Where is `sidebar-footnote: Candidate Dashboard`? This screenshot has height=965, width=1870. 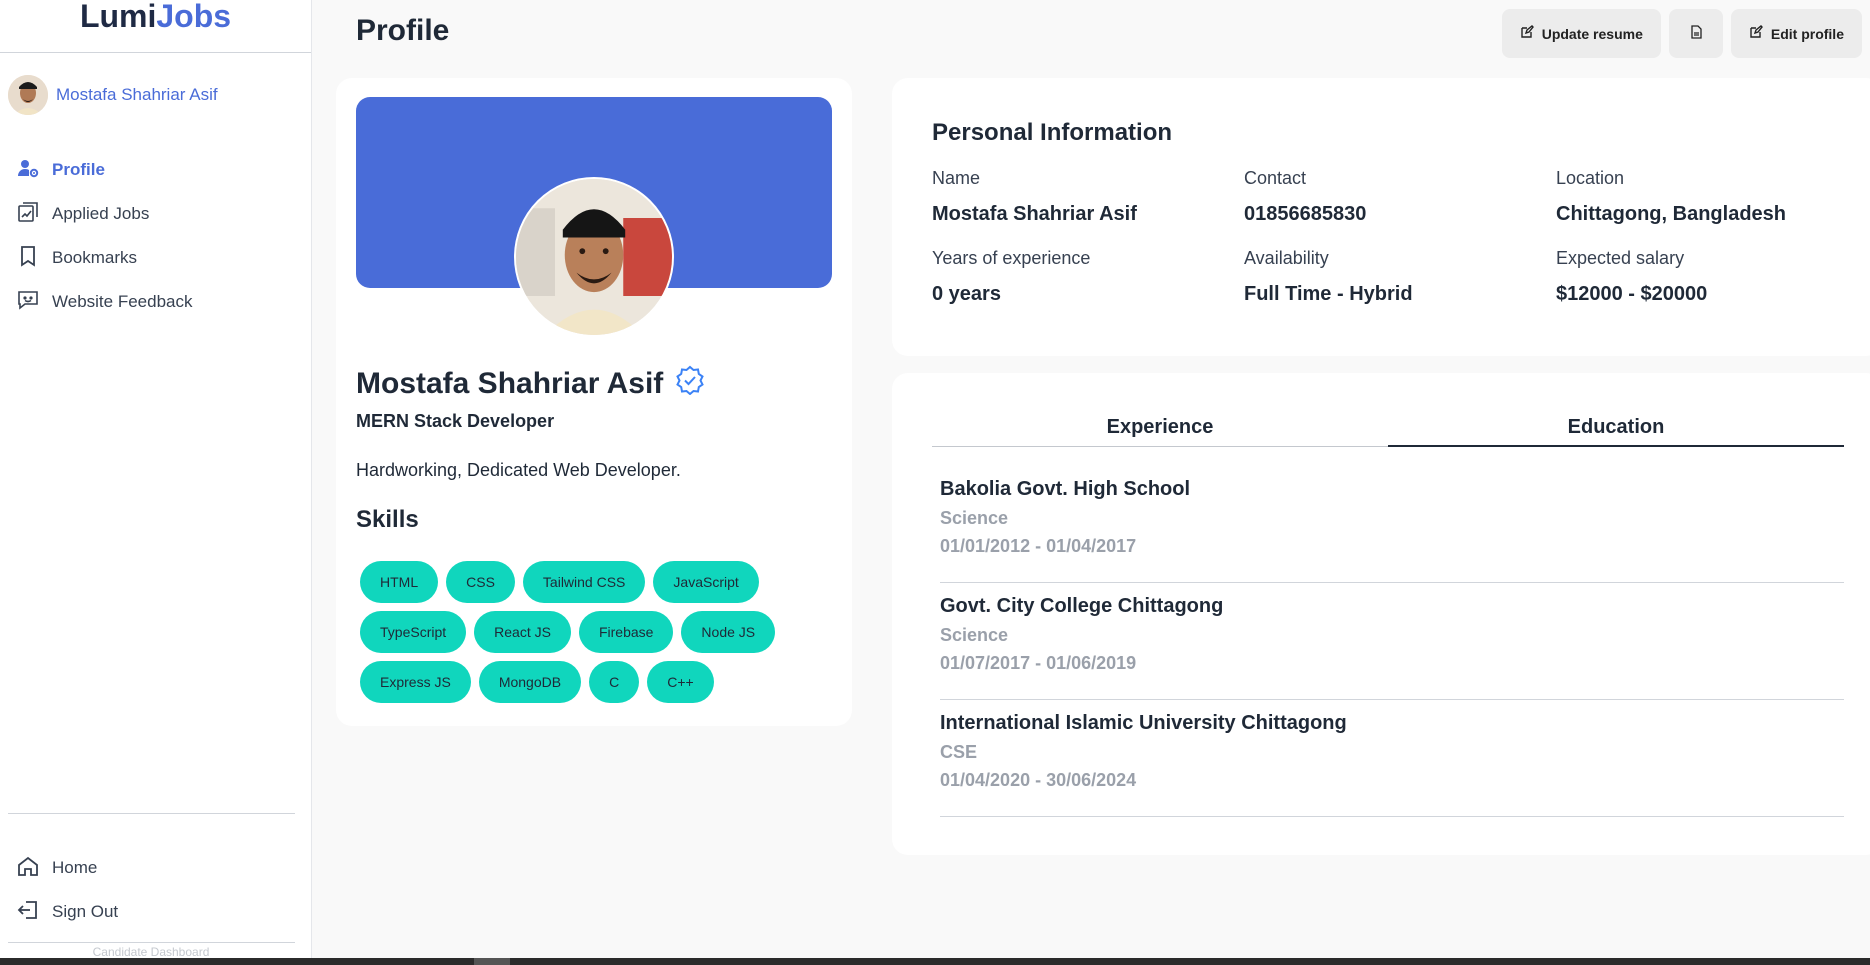 sidebar-footnote: Candidate Dashboard is located at coordinates (151, 952).